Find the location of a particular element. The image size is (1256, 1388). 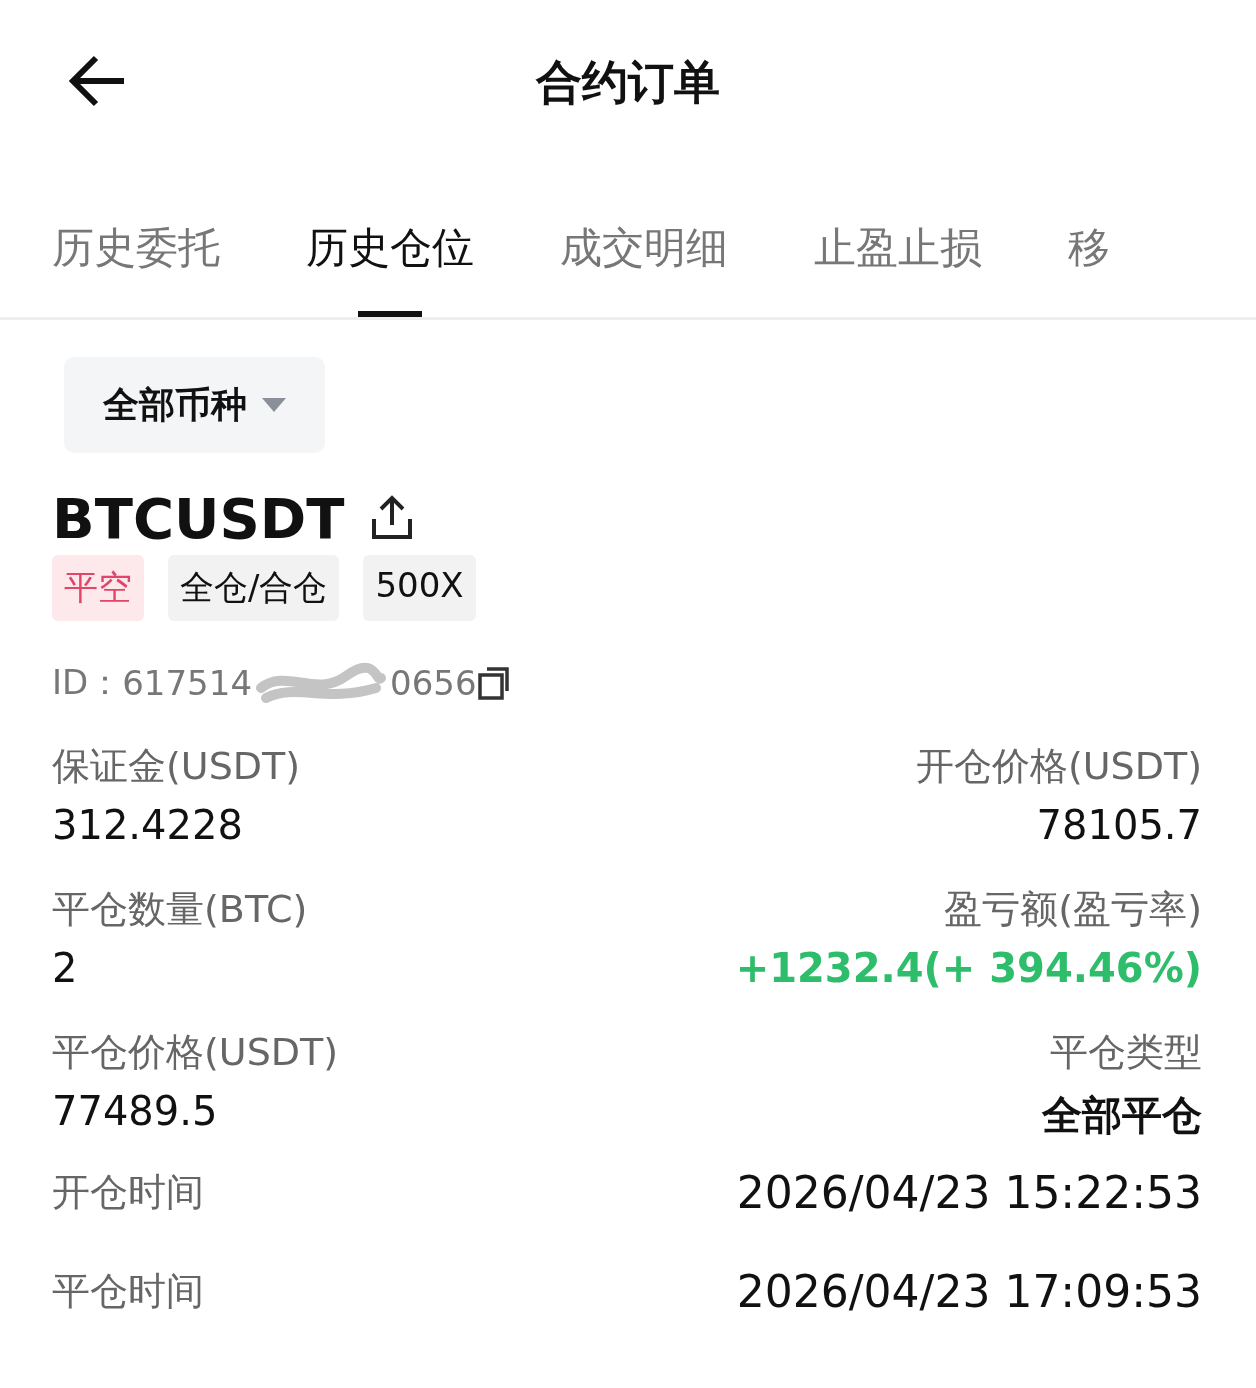

field-label: 平仓类型 is located at coordinates (1126, 1052).